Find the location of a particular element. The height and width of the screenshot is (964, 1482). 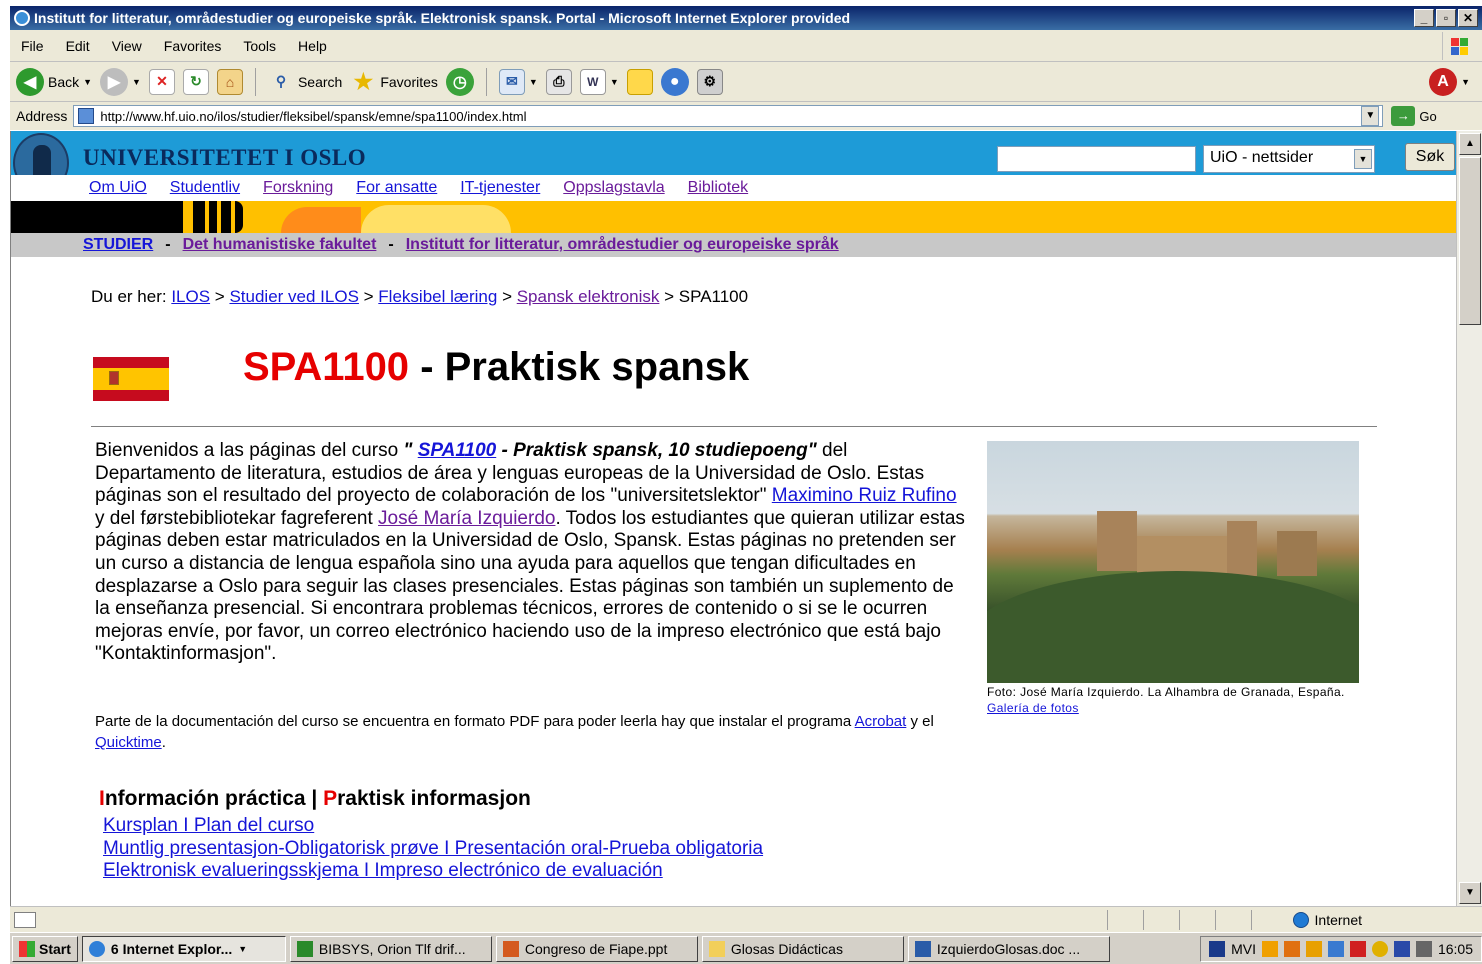

status-bar: Internet is located at coordinates (746, 919).